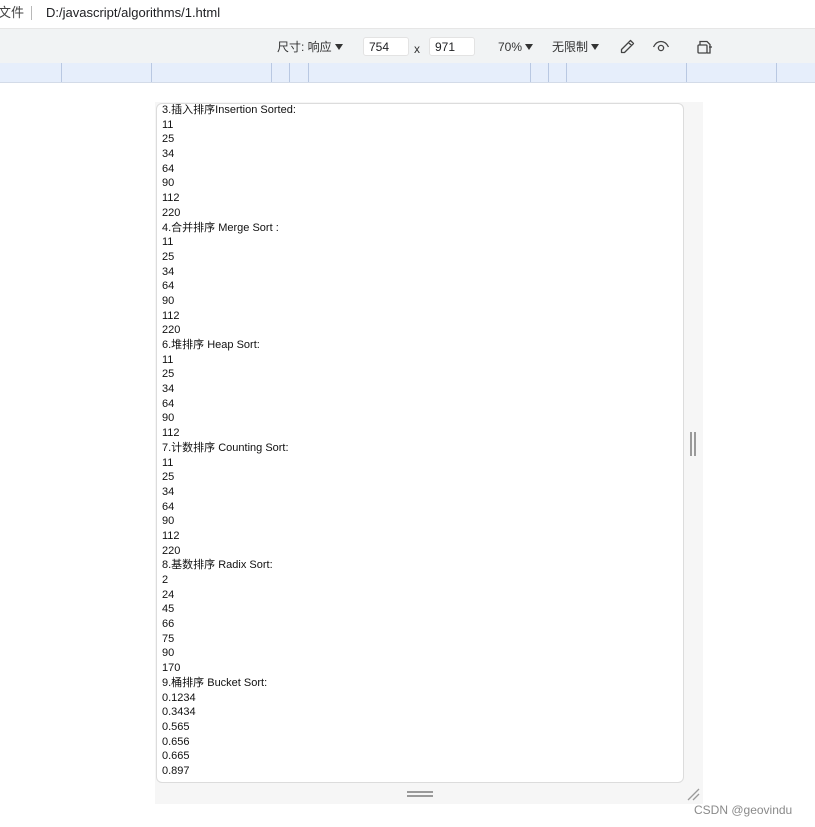  I want to click on output-line: 2, so click(165, 580).